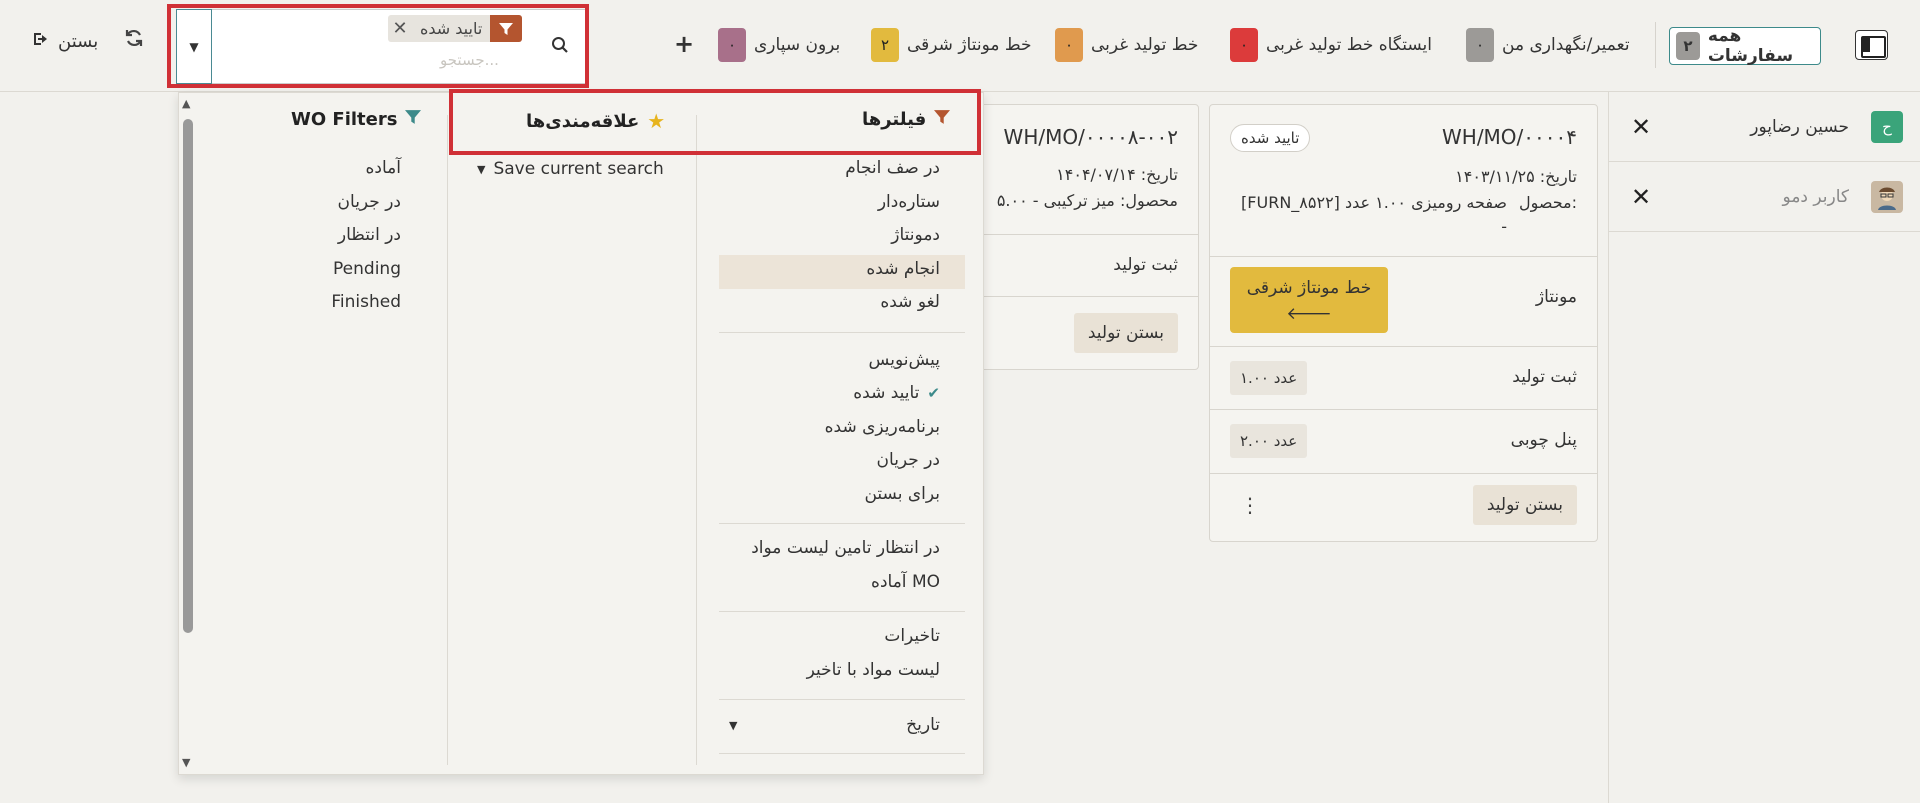  I want to click on filter-unbuild: دمونتاژ, so click(915, 235).